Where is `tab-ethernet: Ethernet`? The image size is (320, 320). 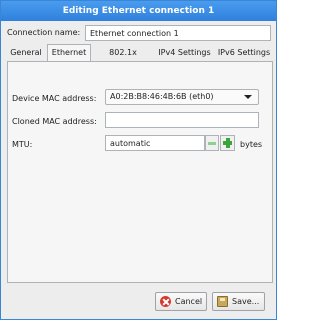 tab-ethernet: Ethernet is located at coordinates (69, 53).